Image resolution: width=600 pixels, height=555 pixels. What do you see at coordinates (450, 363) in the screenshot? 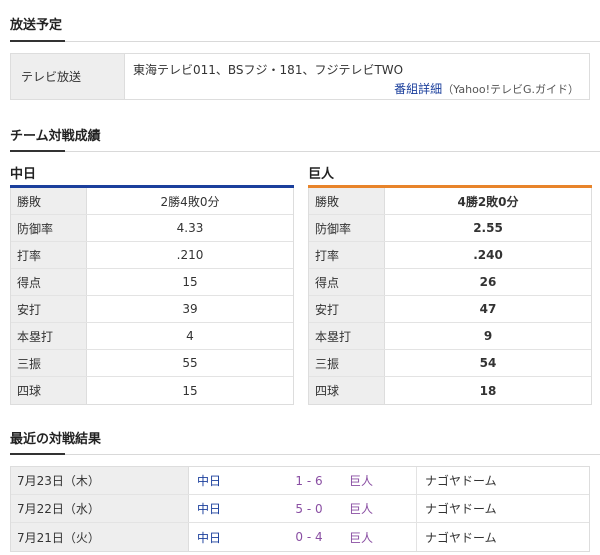
I see `stat-row: 三振 54` at bounding box center [450, 363].